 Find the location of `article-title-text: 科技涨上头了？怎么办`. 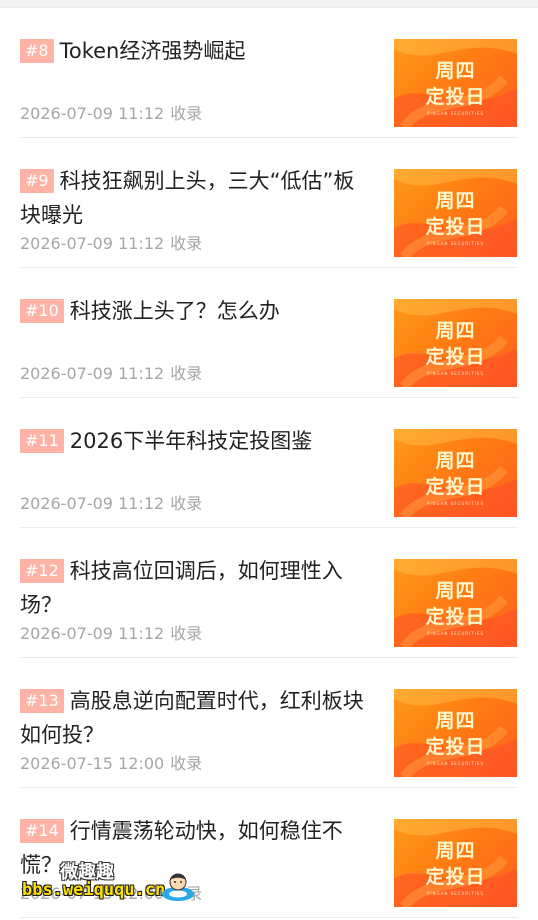

article-title-text: 科技涨上头了？怎么办 is located at coordinates (174, 311).